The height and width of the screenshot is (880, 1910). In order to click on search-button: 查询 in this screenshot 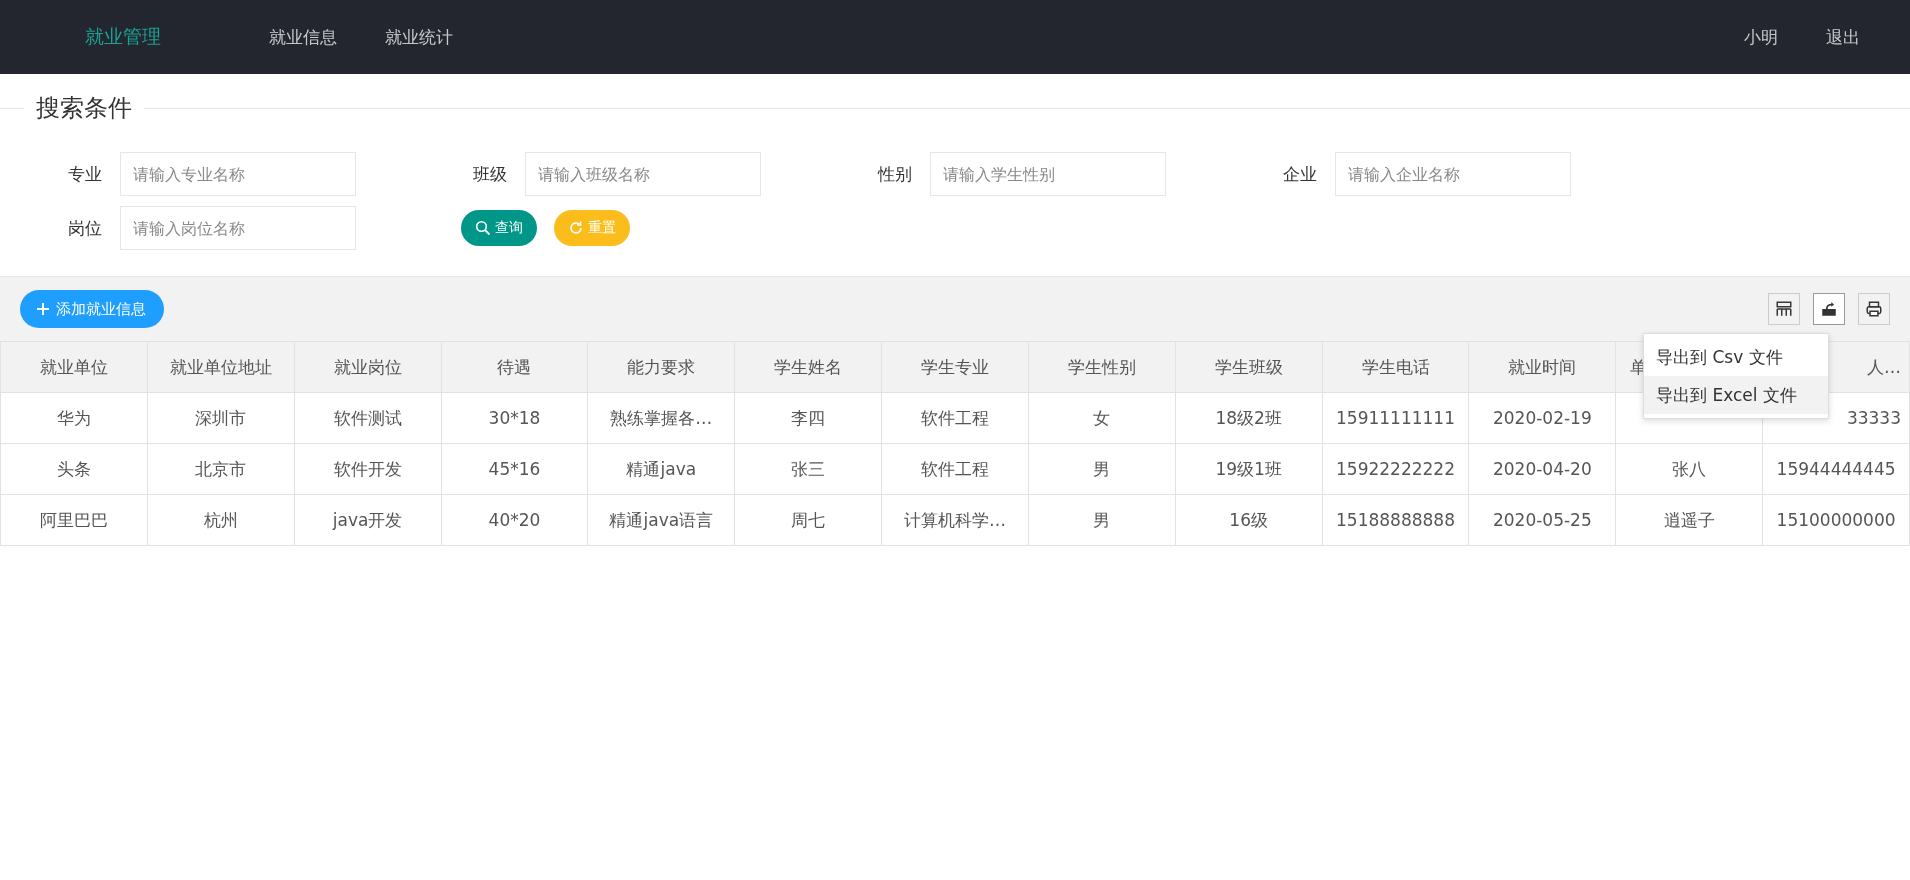, I will do `click(499, 228)`.